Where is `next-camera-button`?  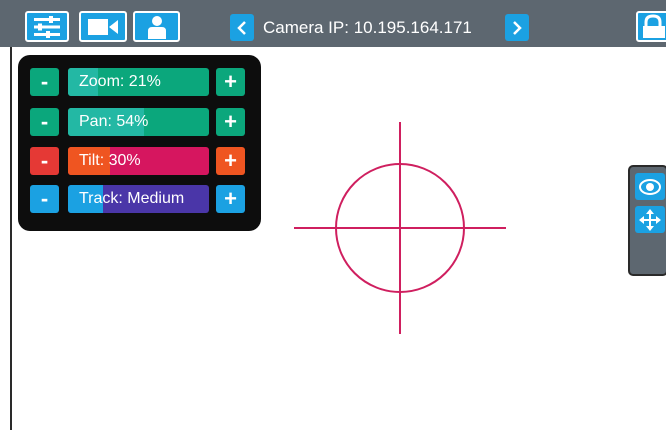
next-camera-button is located at coordinates (517, 27).